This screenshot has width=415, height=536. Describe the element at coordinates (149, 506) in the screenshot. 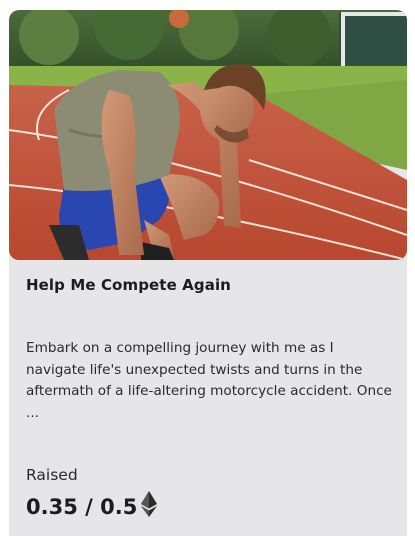

I see `ethereum-icon` at that location.